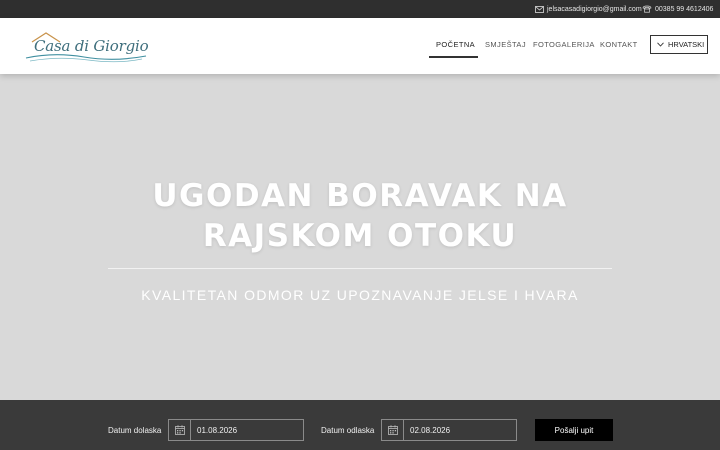  I want to click on envelope-icon, so click(539, 9).